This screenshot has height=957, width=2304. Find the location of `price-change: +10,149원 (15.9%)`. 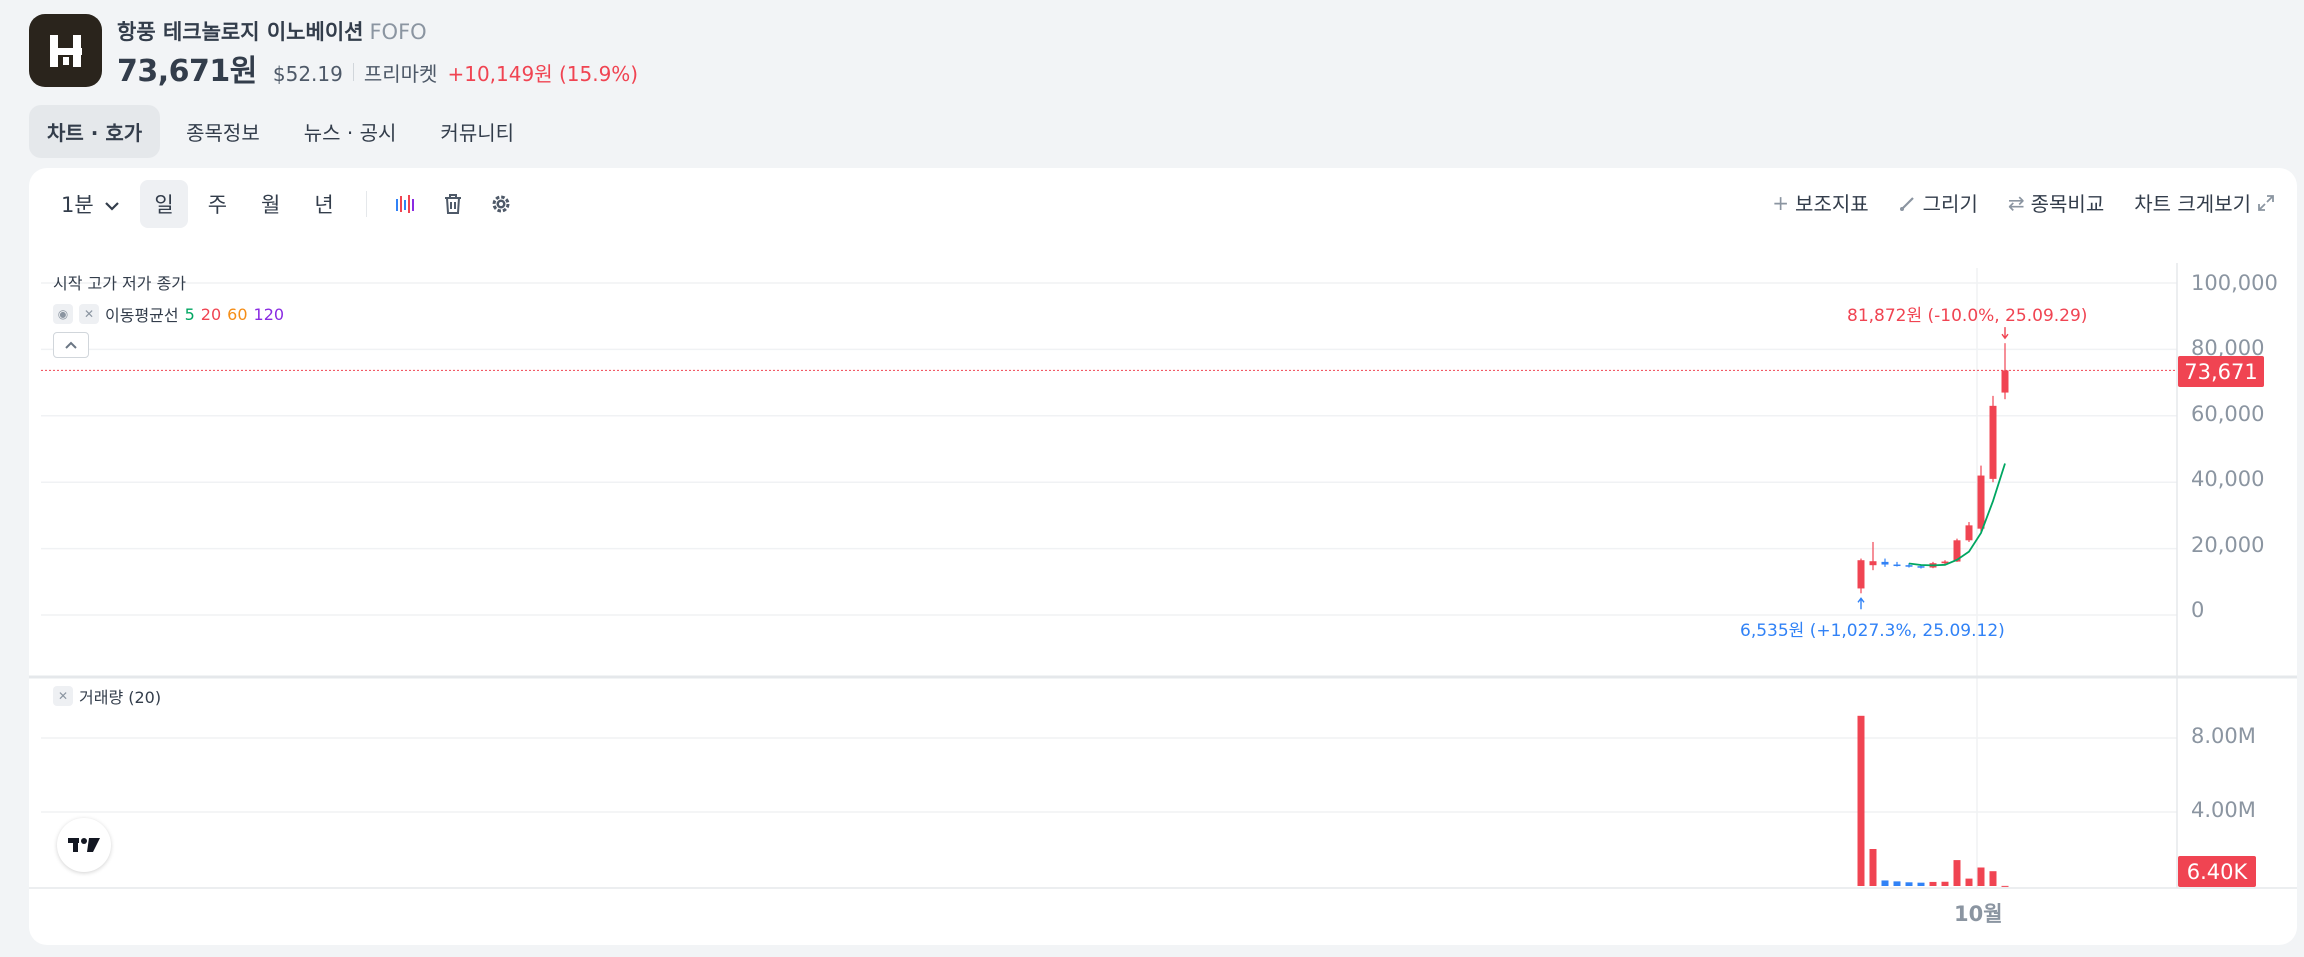

price-change: +10,149원 (15.9%) is located at coordinates (543, 74).